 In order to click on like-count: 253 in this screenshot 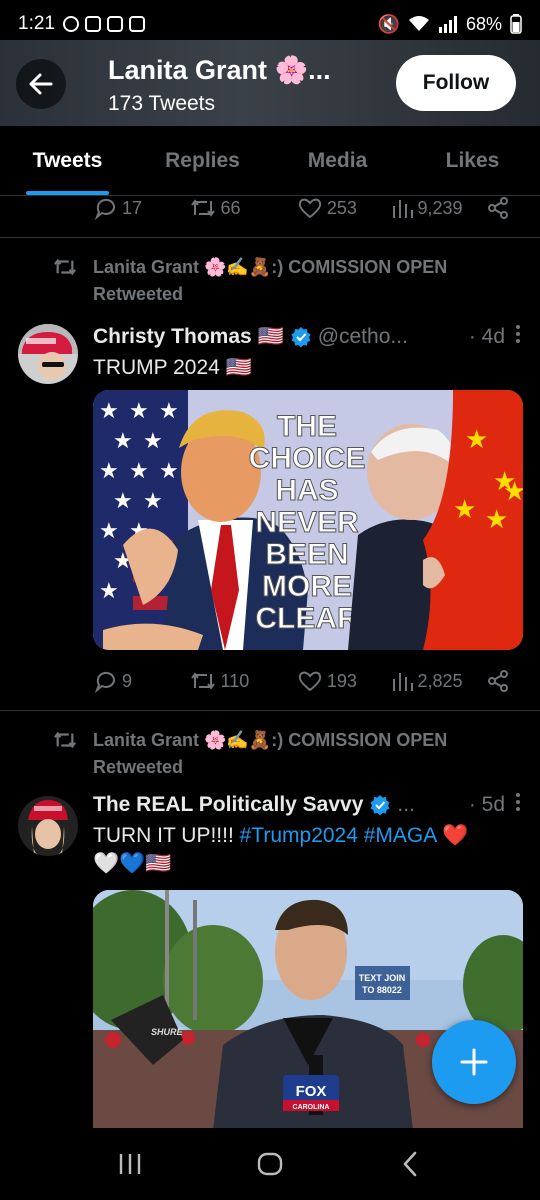, I will do `click(341, 207)`.